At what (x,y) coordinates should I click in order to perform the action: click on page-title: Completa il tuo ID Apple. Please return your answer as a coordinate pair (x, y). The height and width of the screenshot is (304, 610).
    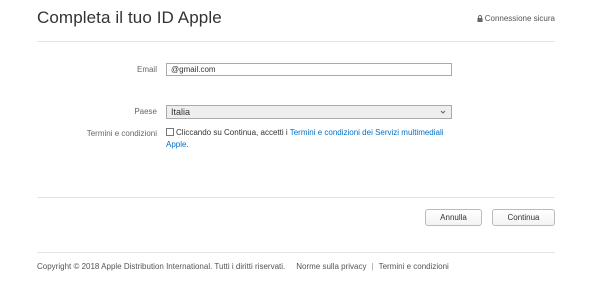
    Looking at the image, I should click on (129, 17).